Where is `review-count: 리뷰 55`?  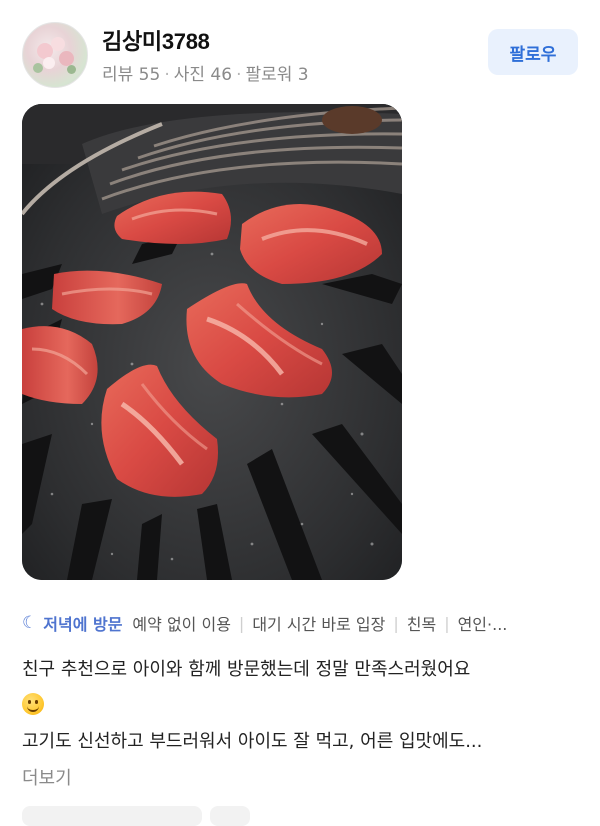
review-count: 리뷰 55 is located at coordinates (131, 75).